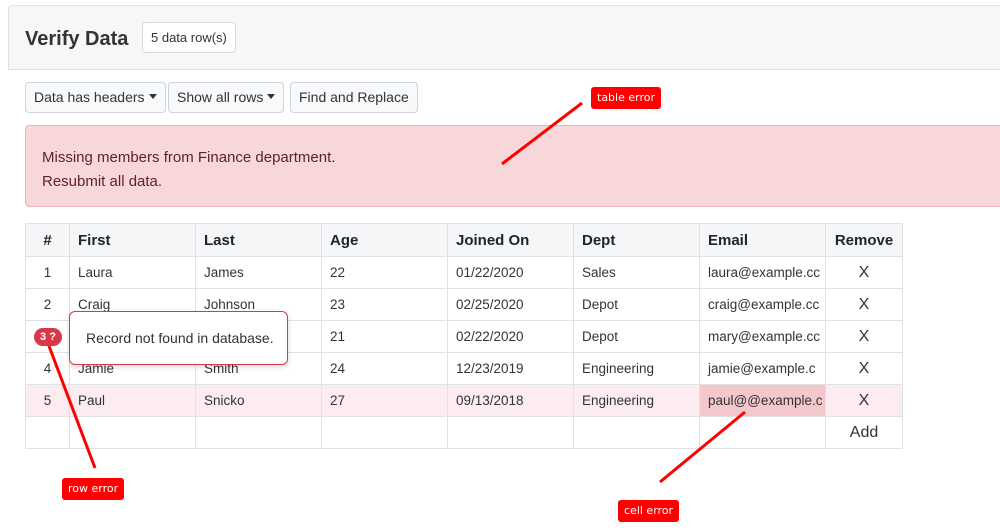 This screenshot has width=1000, height=530. I want to click on row-number: 4, so click(47, 368).